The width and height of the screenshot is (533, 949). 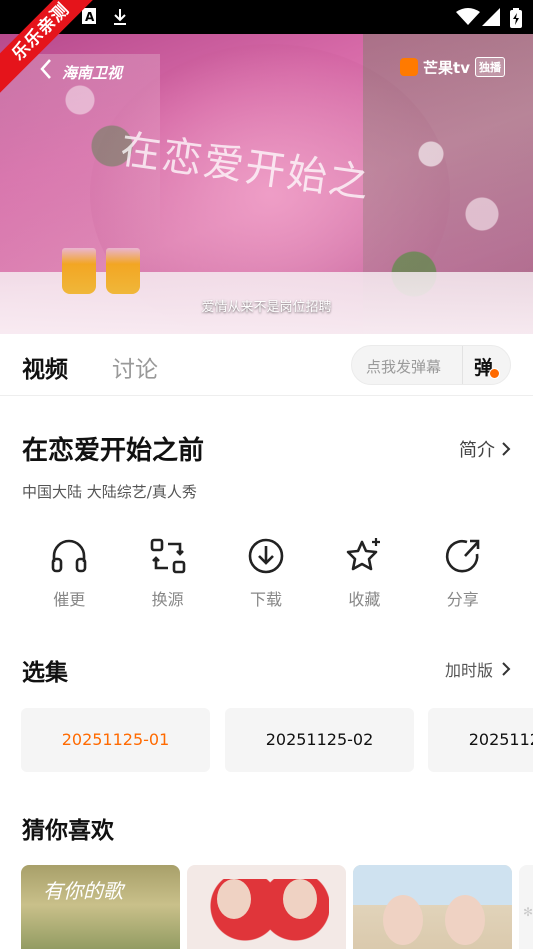 I want to click on action-label: 下载, so click(x=265, y=599).